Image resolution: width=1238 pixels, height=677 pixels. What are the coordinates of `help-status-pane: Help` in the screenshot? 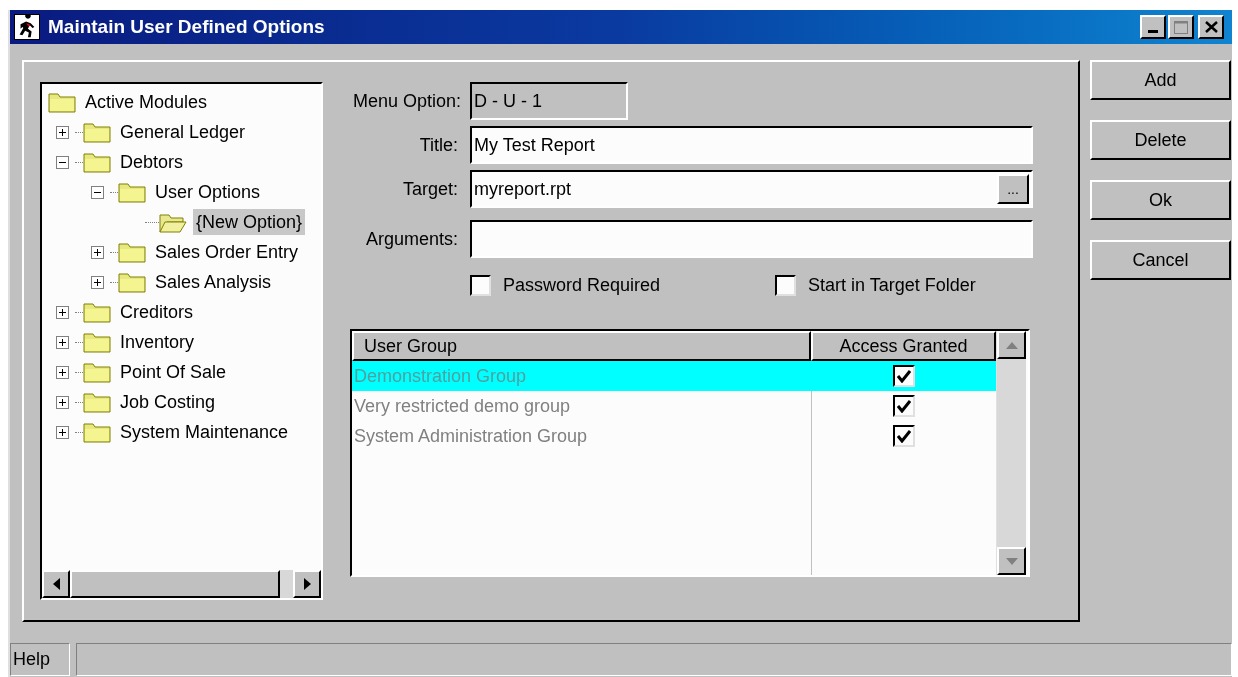 It's located at (40, 659).